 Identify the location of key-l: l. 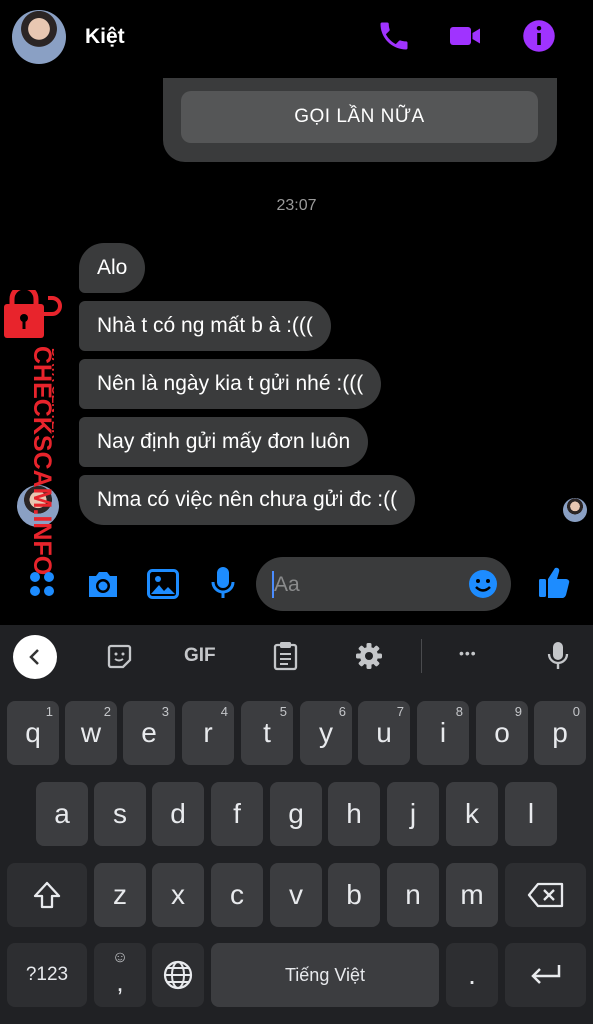
(531, 814).